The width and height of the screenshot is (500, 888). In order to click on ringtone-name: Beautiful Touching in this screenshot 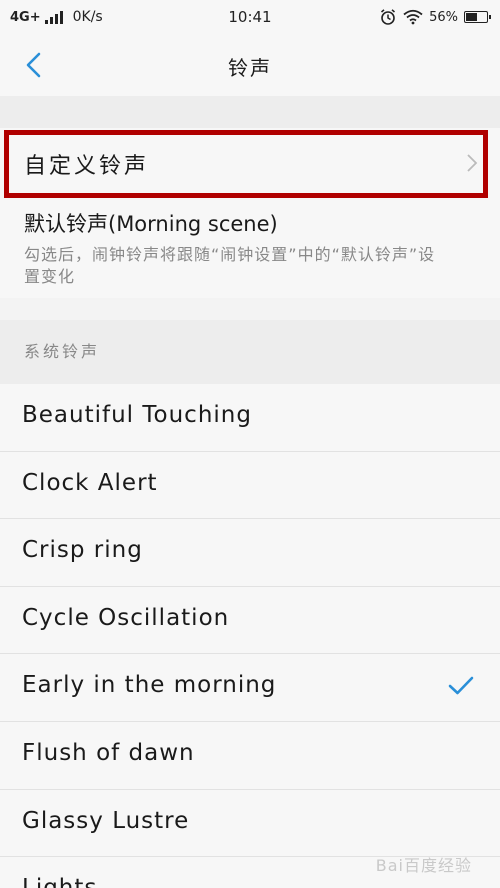, I will do `click(137, 415)`.